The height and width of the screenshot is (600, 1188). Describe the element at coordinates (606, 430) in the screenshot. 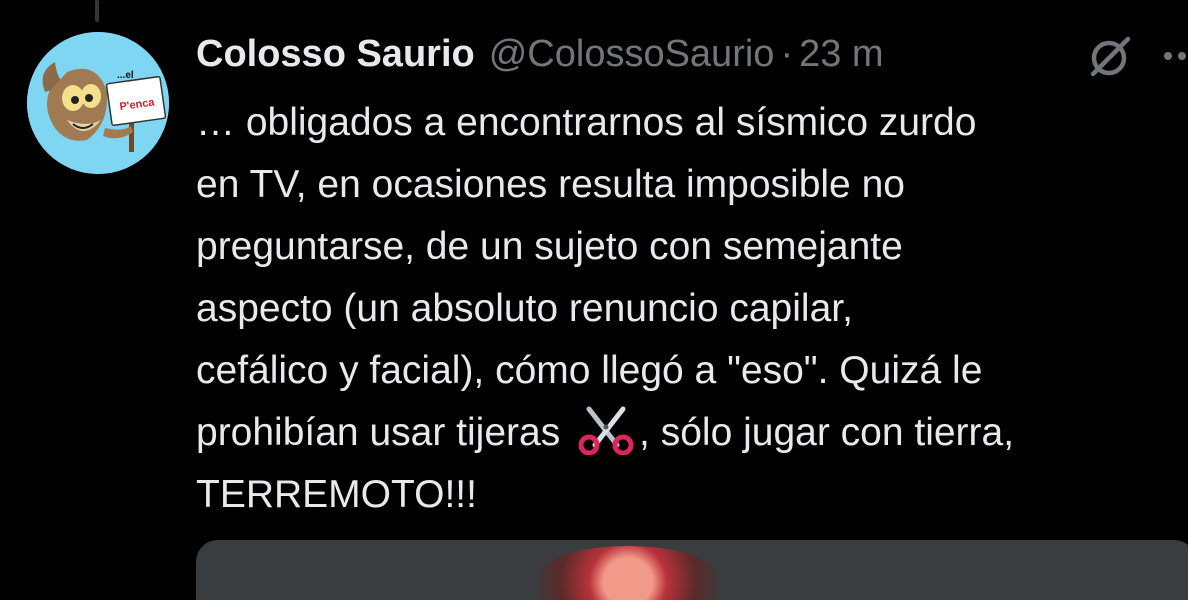

I see `scissors-icon` at that location.